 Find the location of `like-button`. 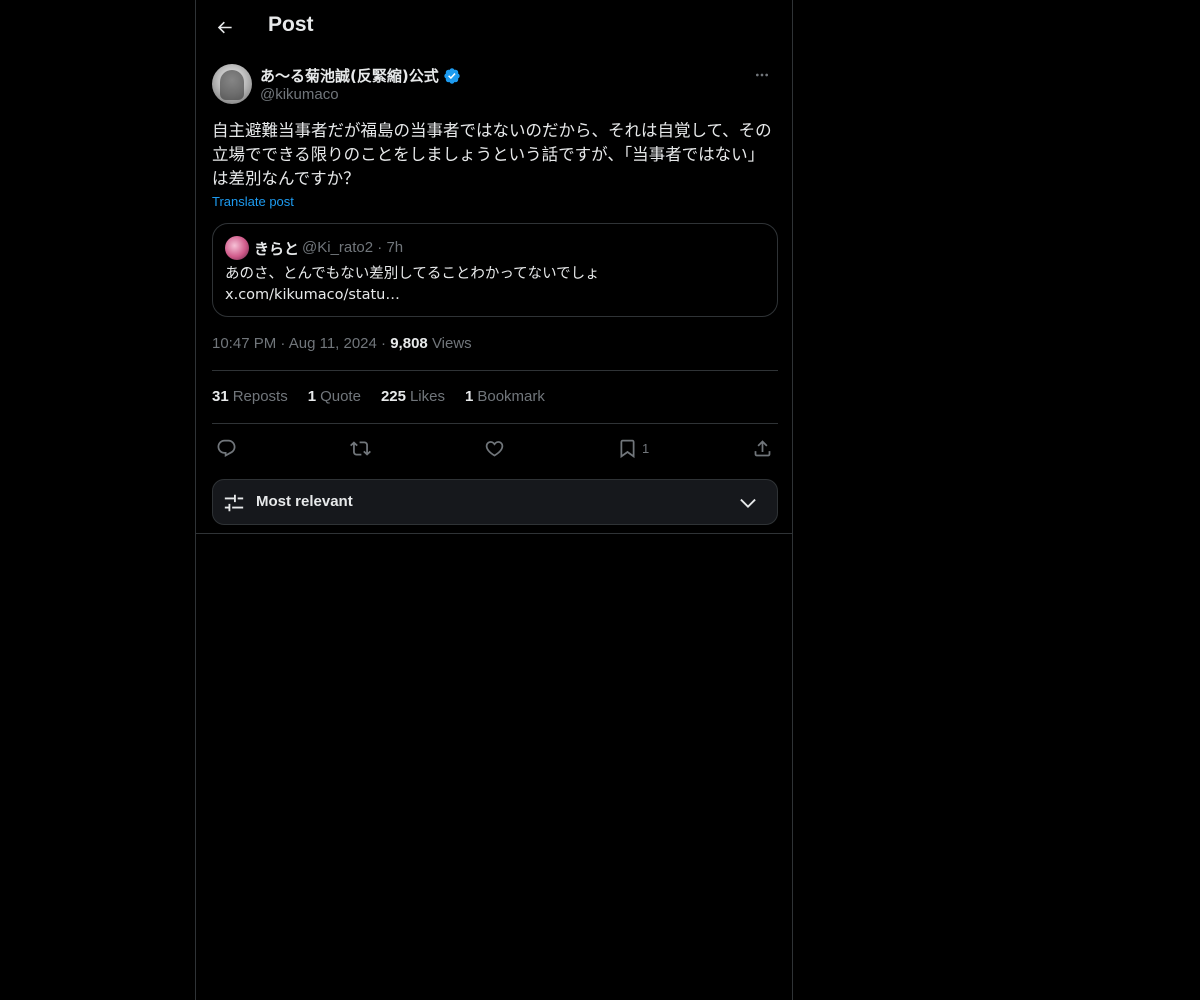

like-button is located at coordinates (494, 448).